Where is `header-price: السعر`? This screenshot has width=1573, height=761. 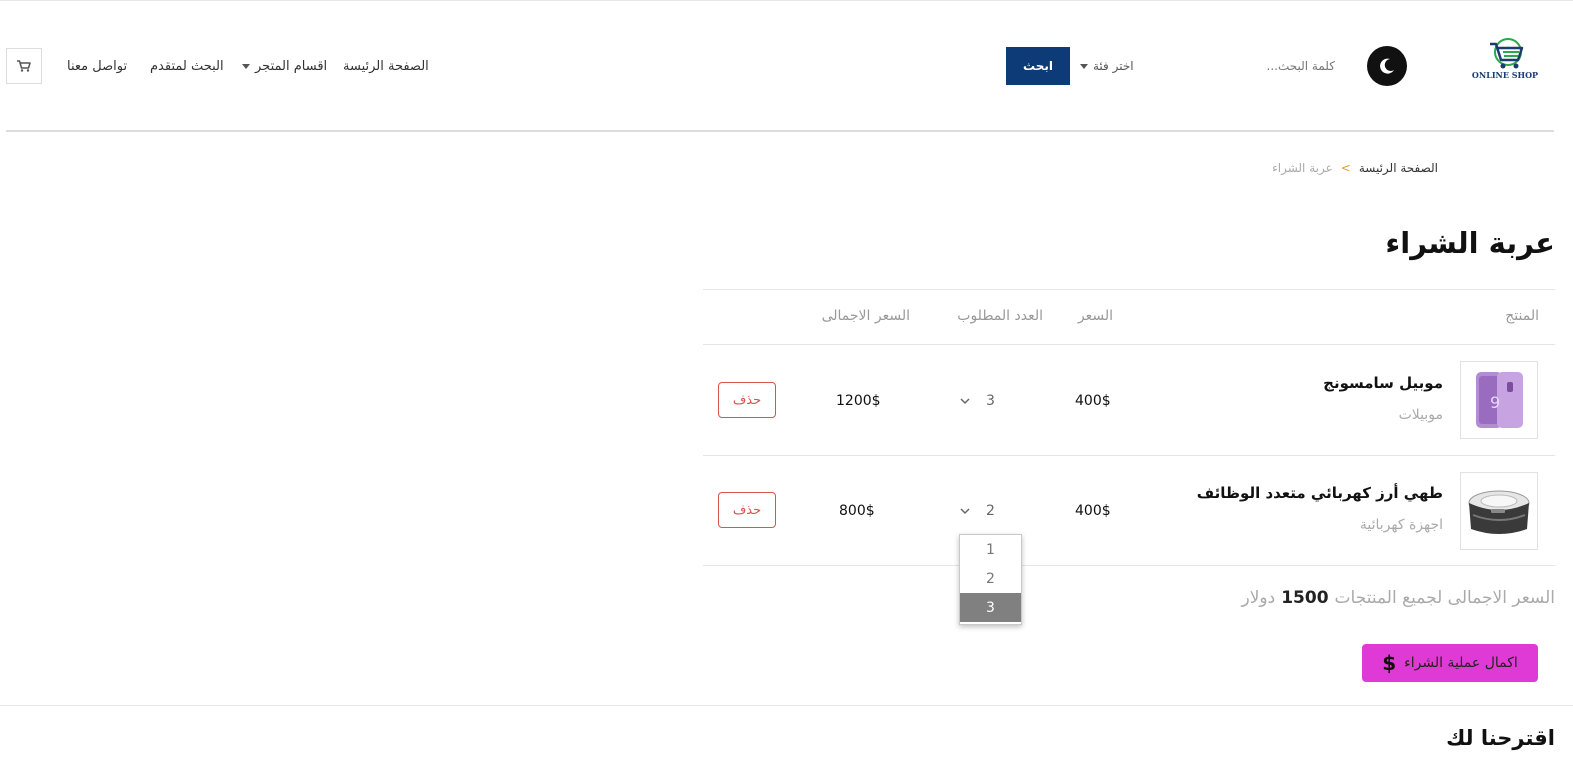 header-price: السعر is located at coordinates (1095, 316).